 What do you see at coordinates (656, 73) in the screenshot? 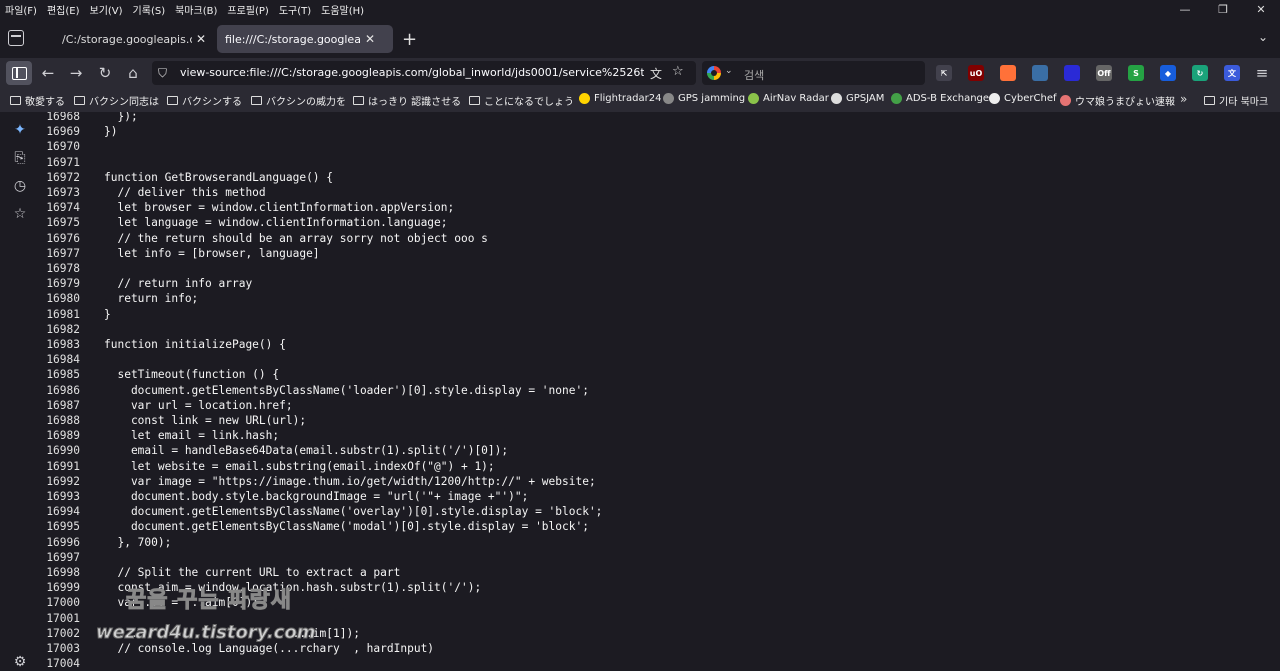
I see `translate-icon: 文` at bounding box center [656, 73].